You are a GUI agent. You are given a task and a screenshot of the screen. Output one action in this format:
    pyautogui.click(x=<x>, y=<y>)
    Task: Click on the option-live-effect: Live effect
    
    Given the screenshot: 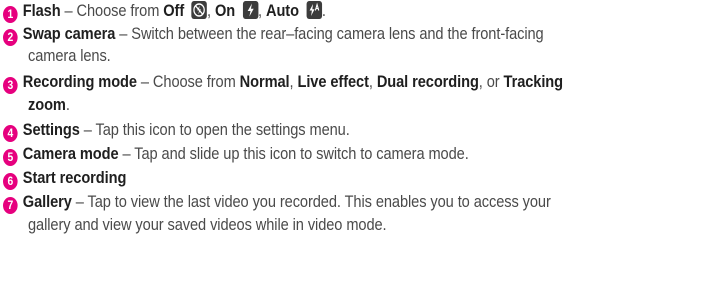 What is the action you would take?
    pyautogui.click(x=333, y=81)
    